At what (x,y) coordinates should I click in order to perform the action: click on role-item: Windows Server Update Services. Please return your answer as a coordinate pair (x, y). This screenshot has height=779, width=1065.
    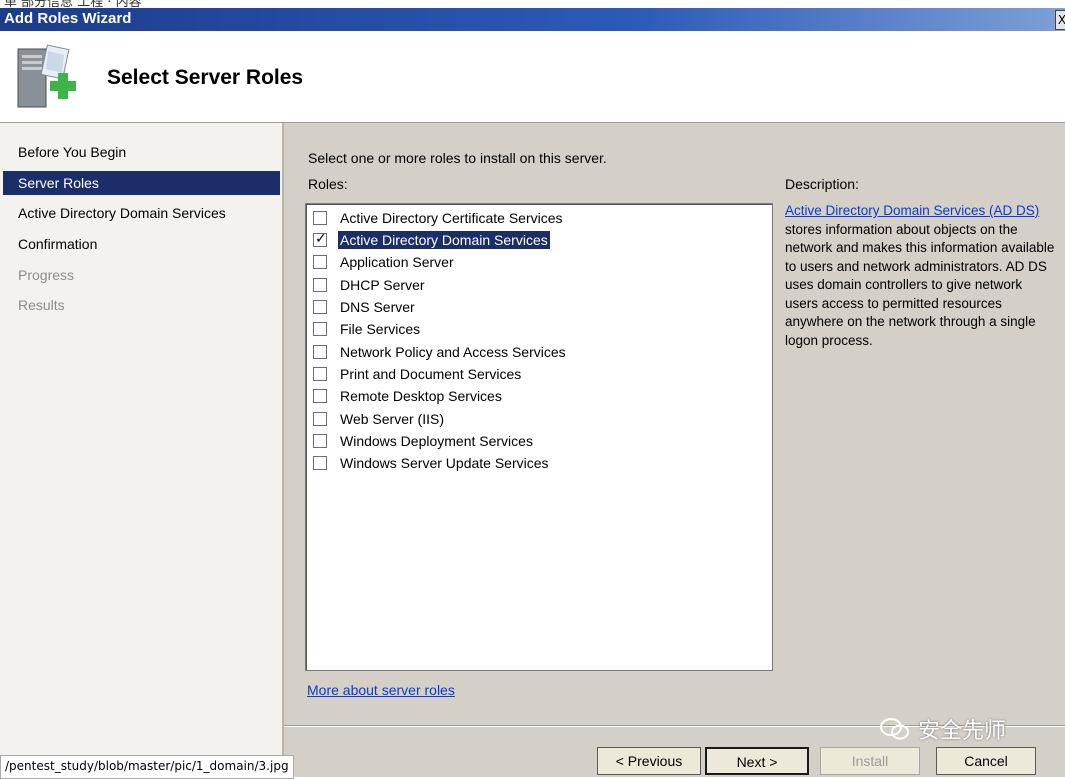
    Looking at the image, I should click on (432, 463).